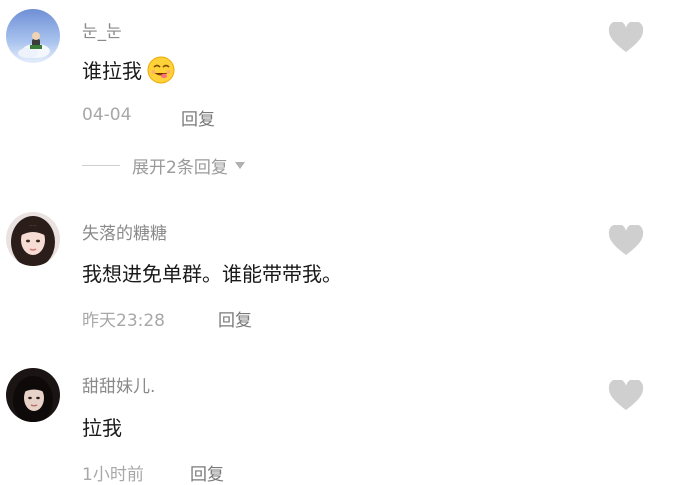 The width and height of the screenshot is (691, 485). I want to click on comment-text: 拉我, so click(102, 428).